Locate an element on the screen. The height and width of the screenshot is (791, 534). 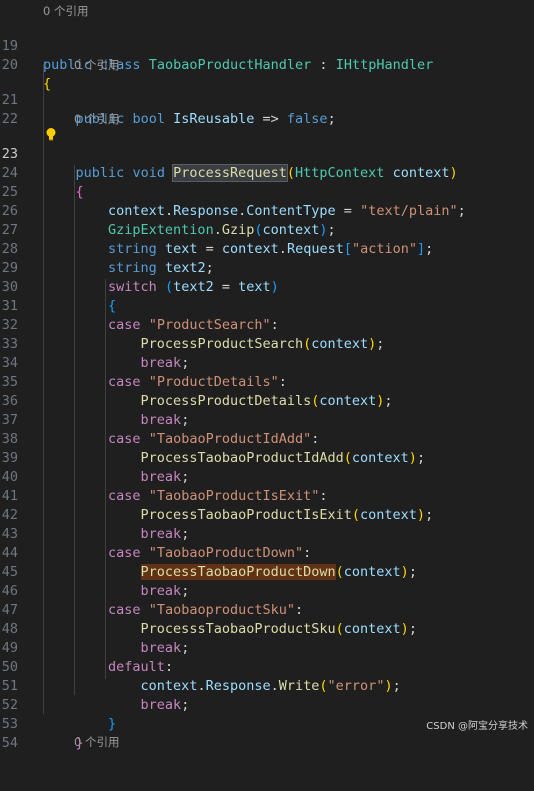
watermark: CSDN @阿宝分享技术 is located at coordinates (477, 726).